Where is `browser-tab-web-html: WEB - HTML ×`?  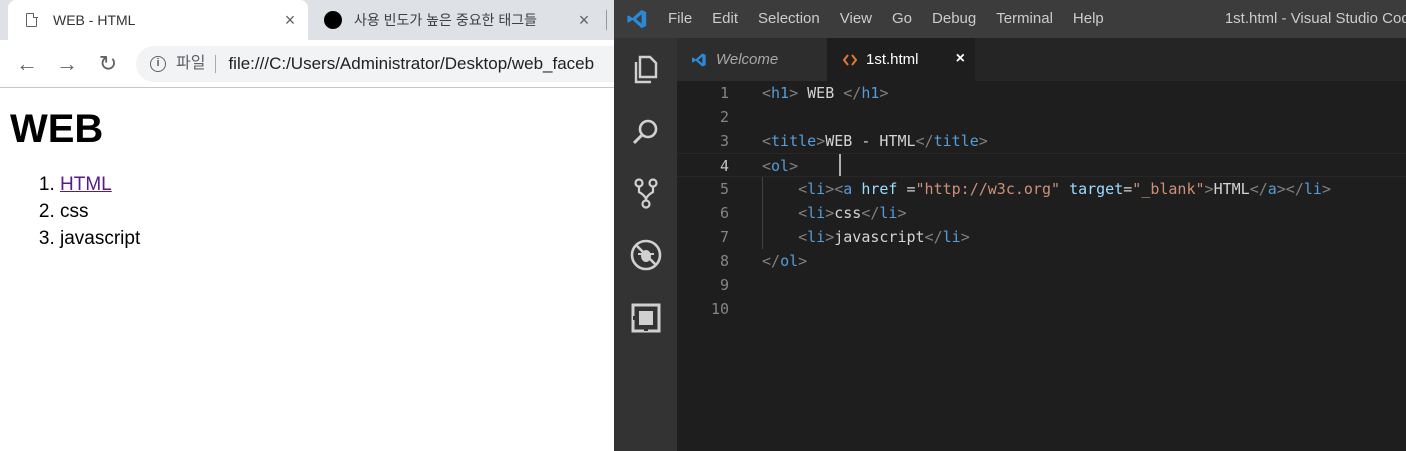 browser-tab-web-html: WEB - HTML × is located at coordinates (158, 20).